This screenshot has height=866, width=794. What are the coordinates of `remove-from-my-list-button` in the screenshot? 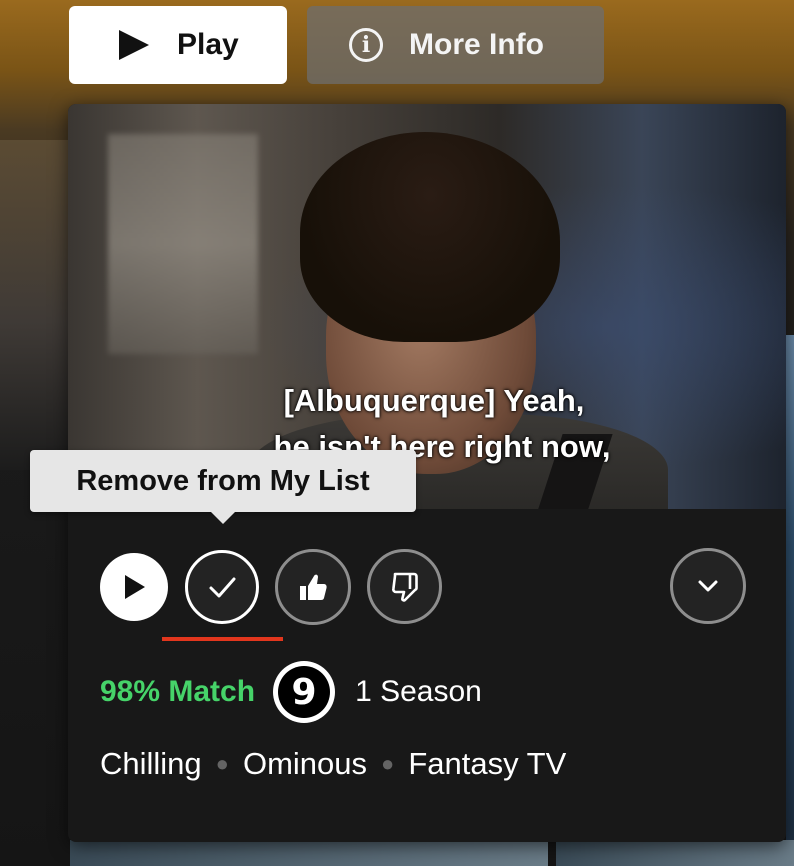 It's located at (222, 587).